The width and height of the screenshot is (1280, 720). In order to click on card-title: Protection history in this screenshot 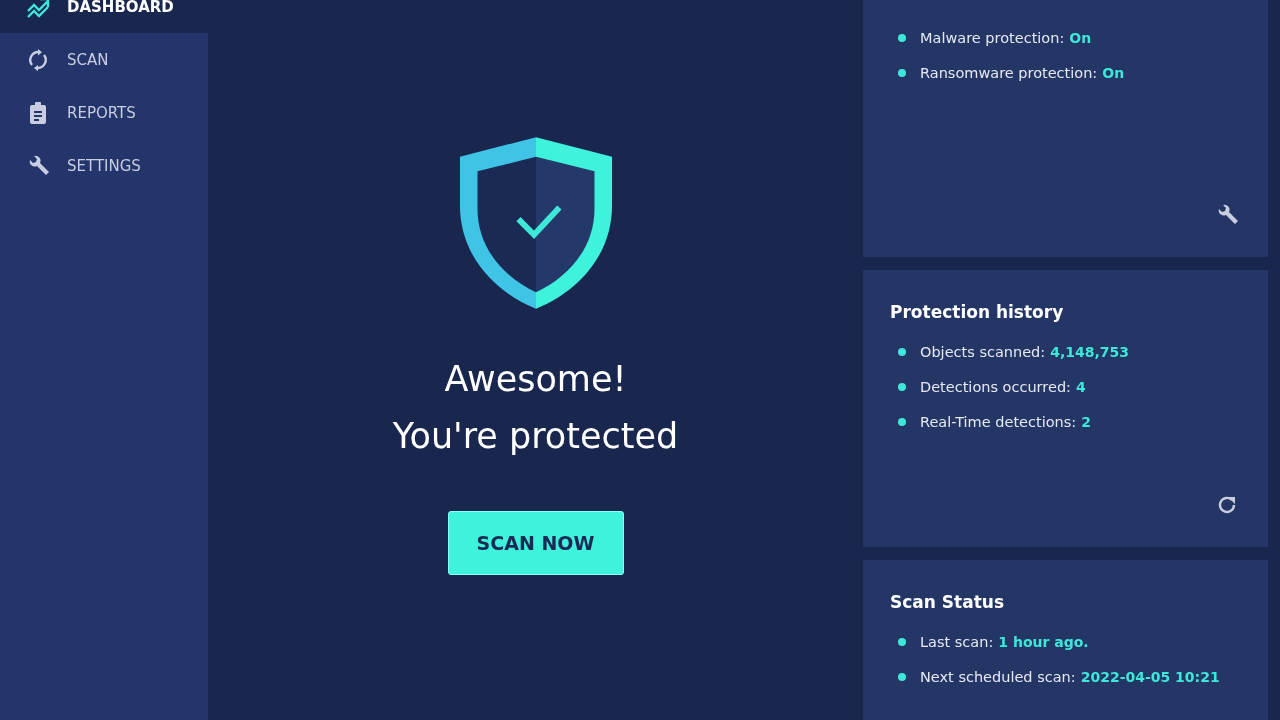, I will do `click(977, 312)`.